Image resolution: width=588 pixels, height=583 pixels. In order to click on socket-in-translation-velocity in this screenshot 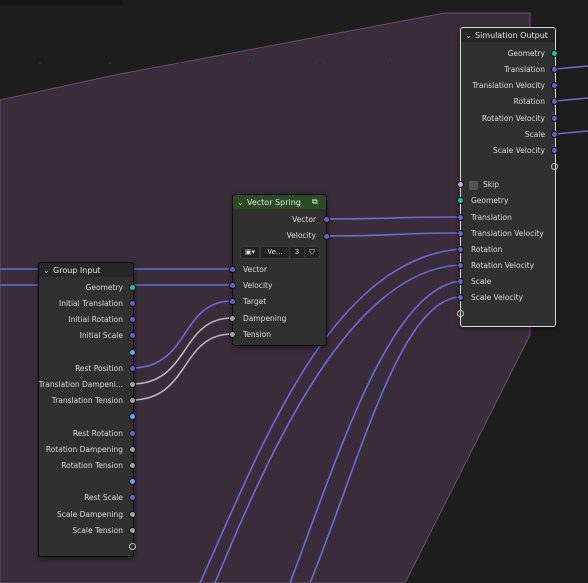, I will do `click(460, 233)`.